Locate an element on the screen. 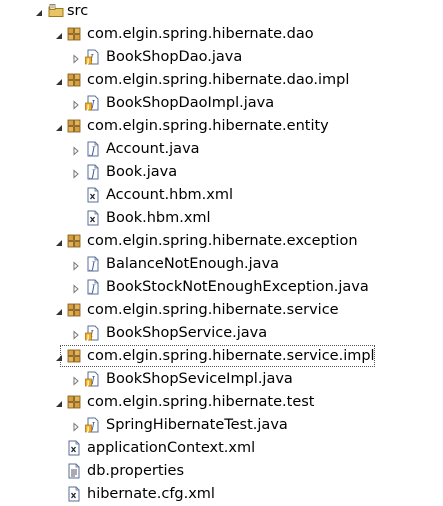 This screenshot has width=443, height=506. tree-item-package-dao: com.elgin.spring.hibernate.dao is located at coordinates (221, 34).